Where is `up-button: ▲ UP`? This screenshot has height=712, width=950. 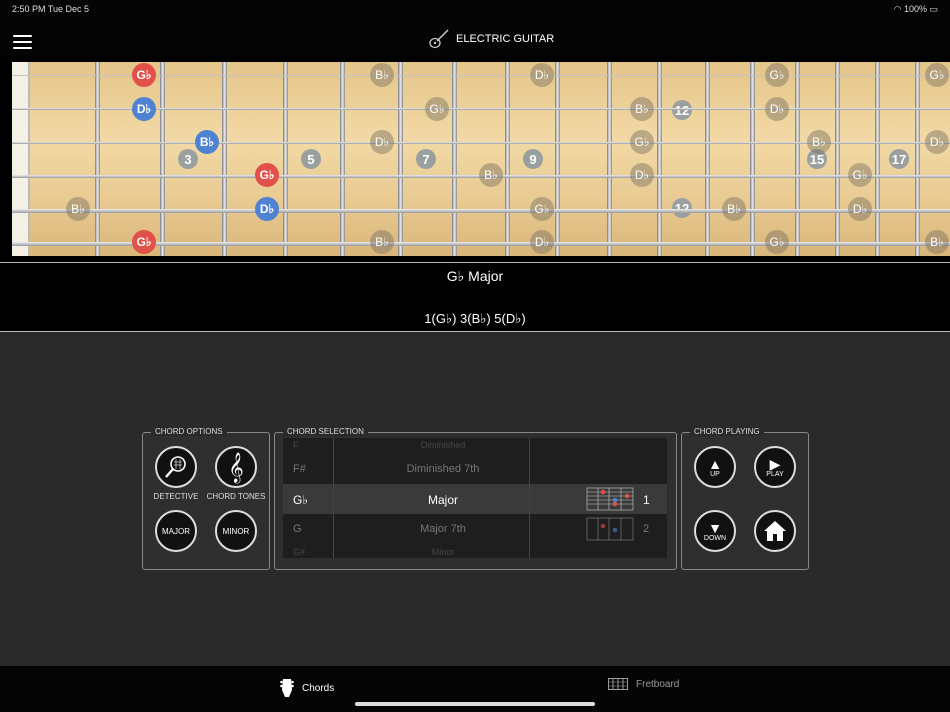
up-button: ▲ UP is located at coordinates (715, 467).